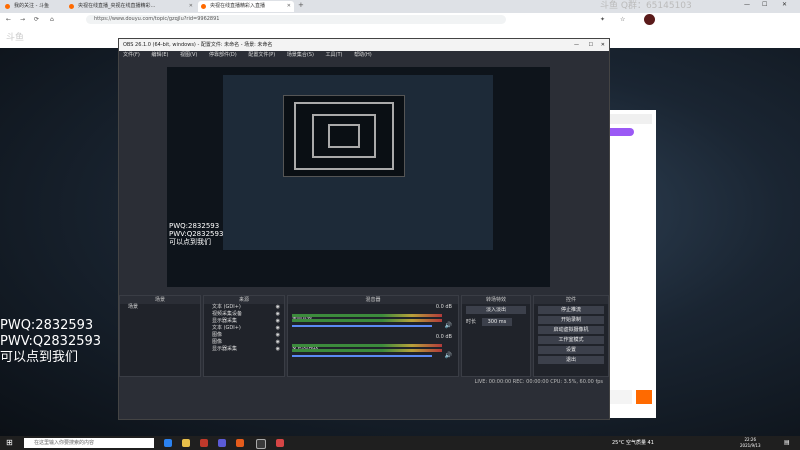 This screenshot has height=450, width=800. Describe the element at coordinates (571, 350) in the screenshot. I see `settings-button: 设置` at that location.